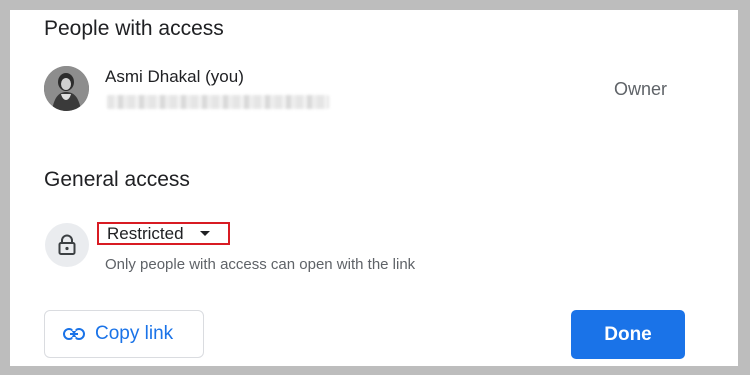  I want to click on access-level-dropdown: Restricted, so click(163, 233).